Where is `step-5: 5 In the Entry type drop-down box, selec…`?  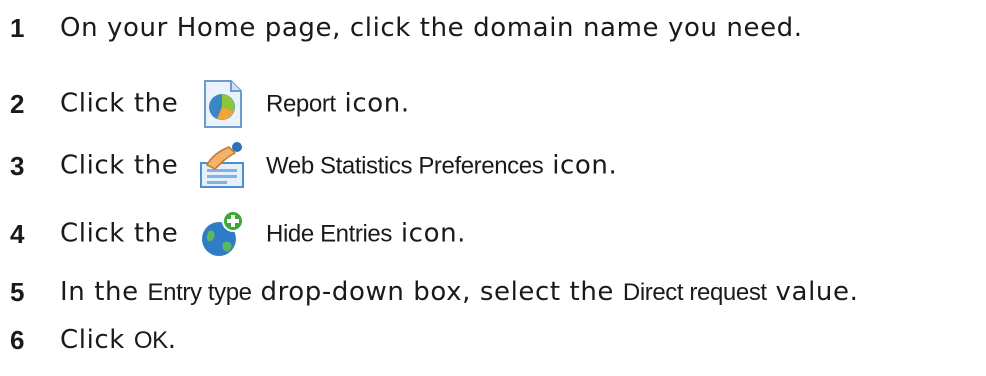
step-5: 5 In the Entry type drop-down box, selec… is located at coordinates (429, 292).